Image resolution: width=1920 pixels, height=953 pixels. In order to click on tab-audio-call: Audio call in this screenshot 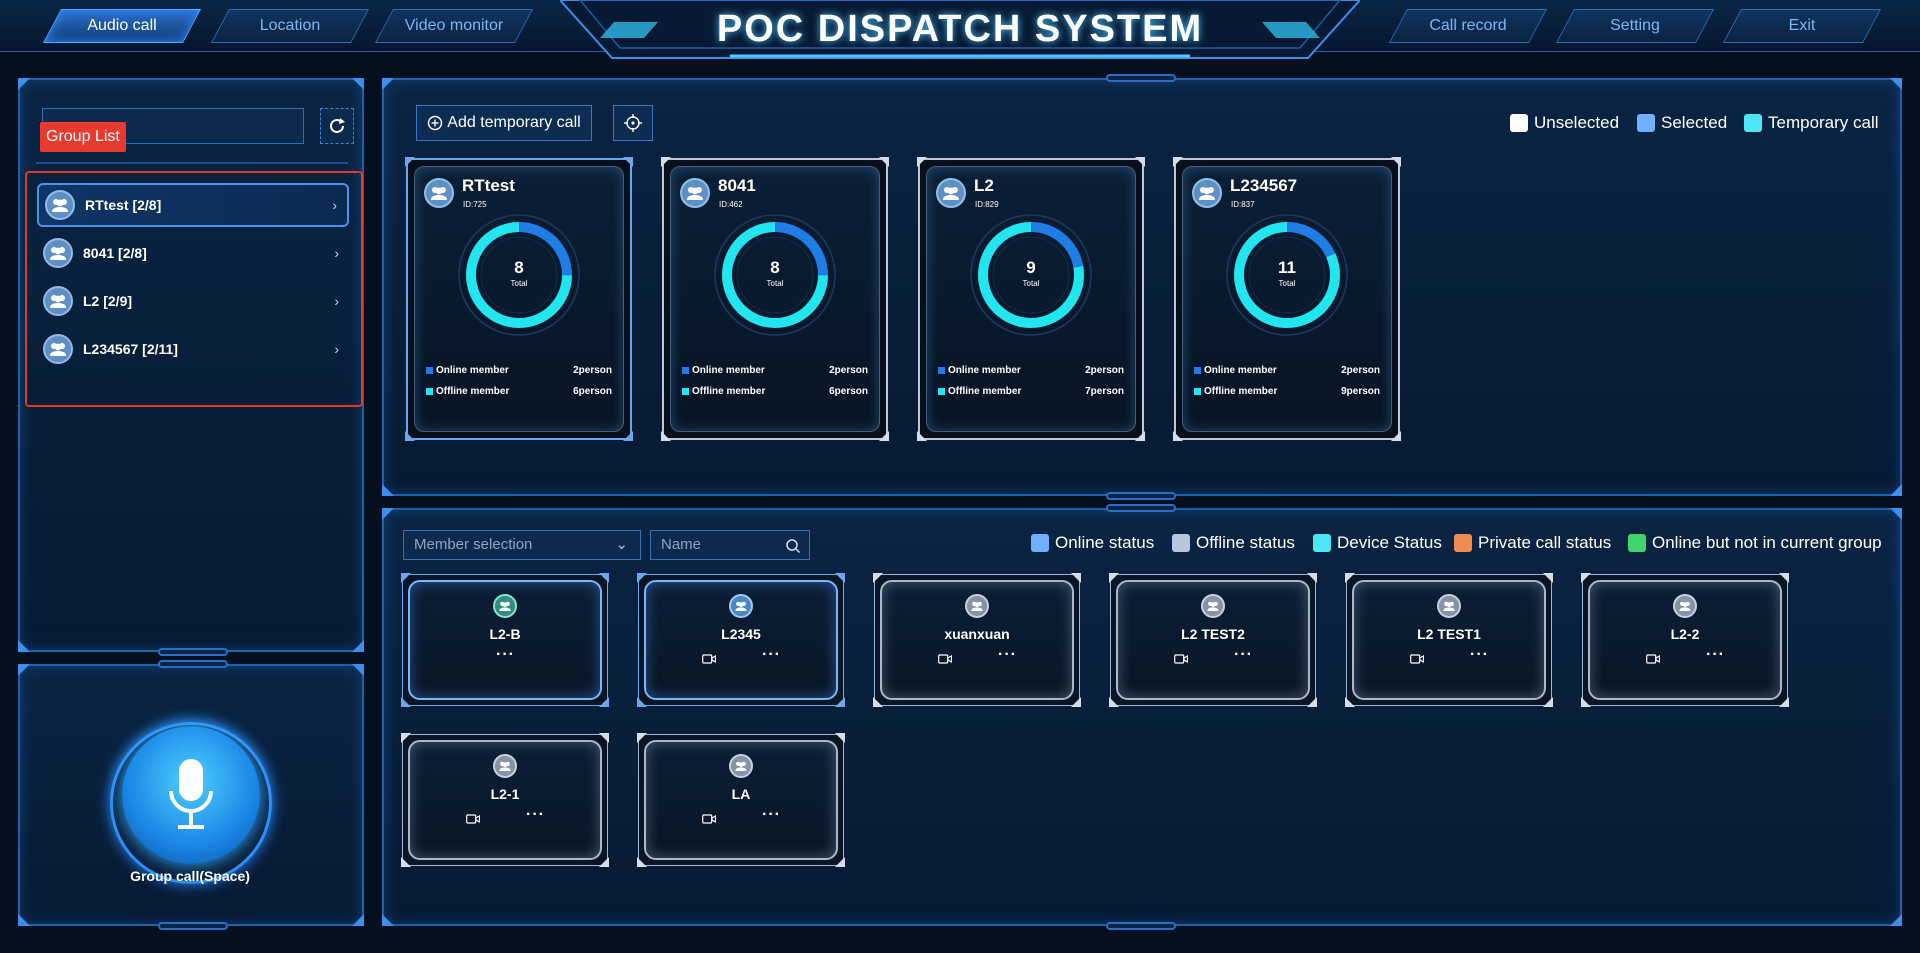, I will do `click(122, 26)`.